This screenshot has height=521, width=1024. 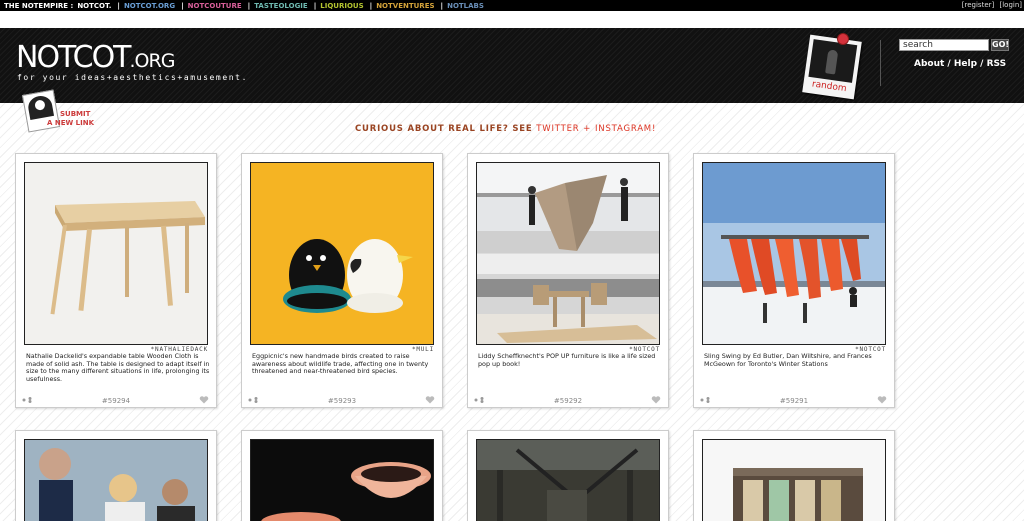 I want to click on promo-text: CURIOUS ABOUT REAL LIFE? SEE, so click(x=444, y=129).